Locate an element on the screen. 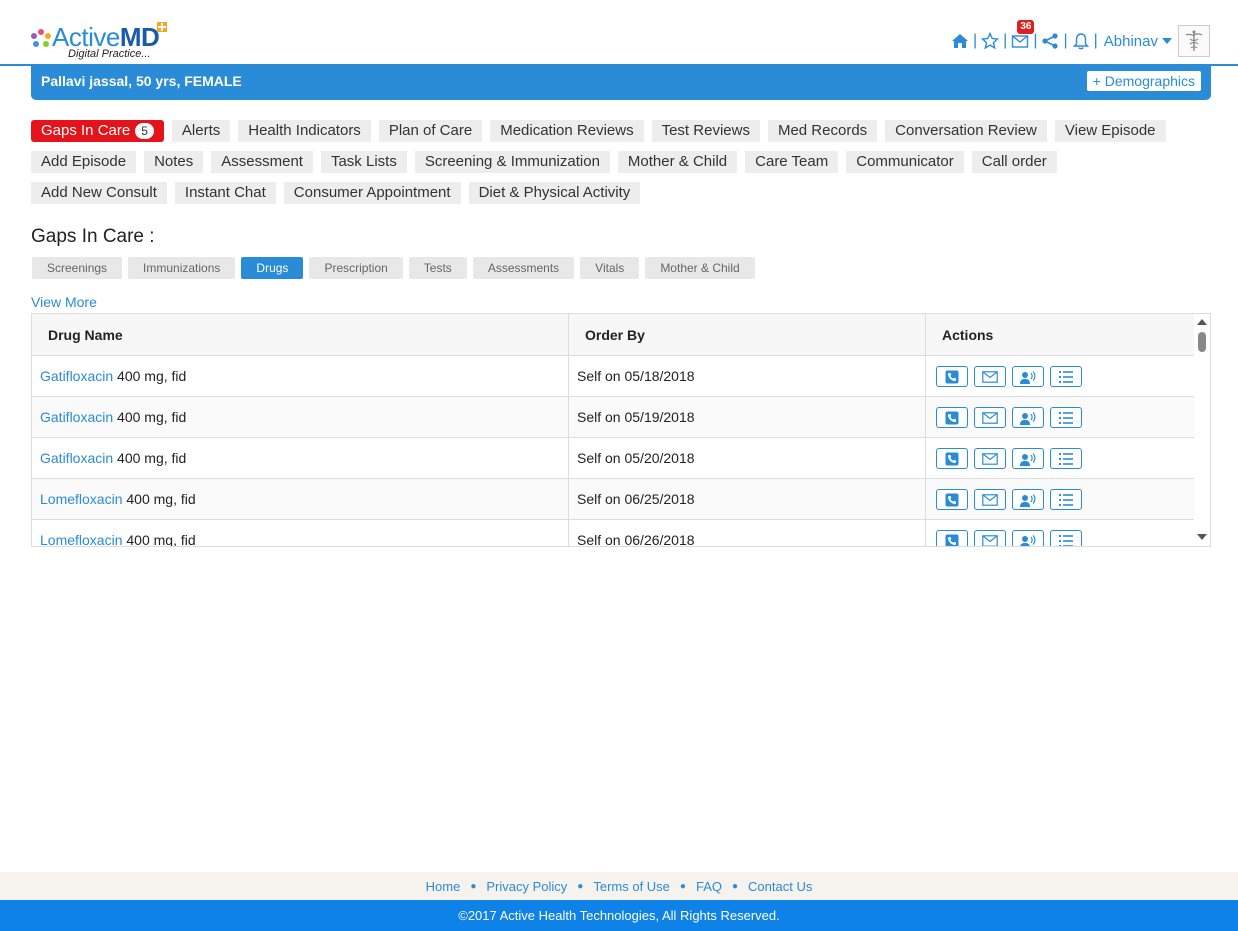 The width and height of the screenshot is (1238, 931). order-by-cell: Self on 06/26/2018 is located at coordinates (747, 533).